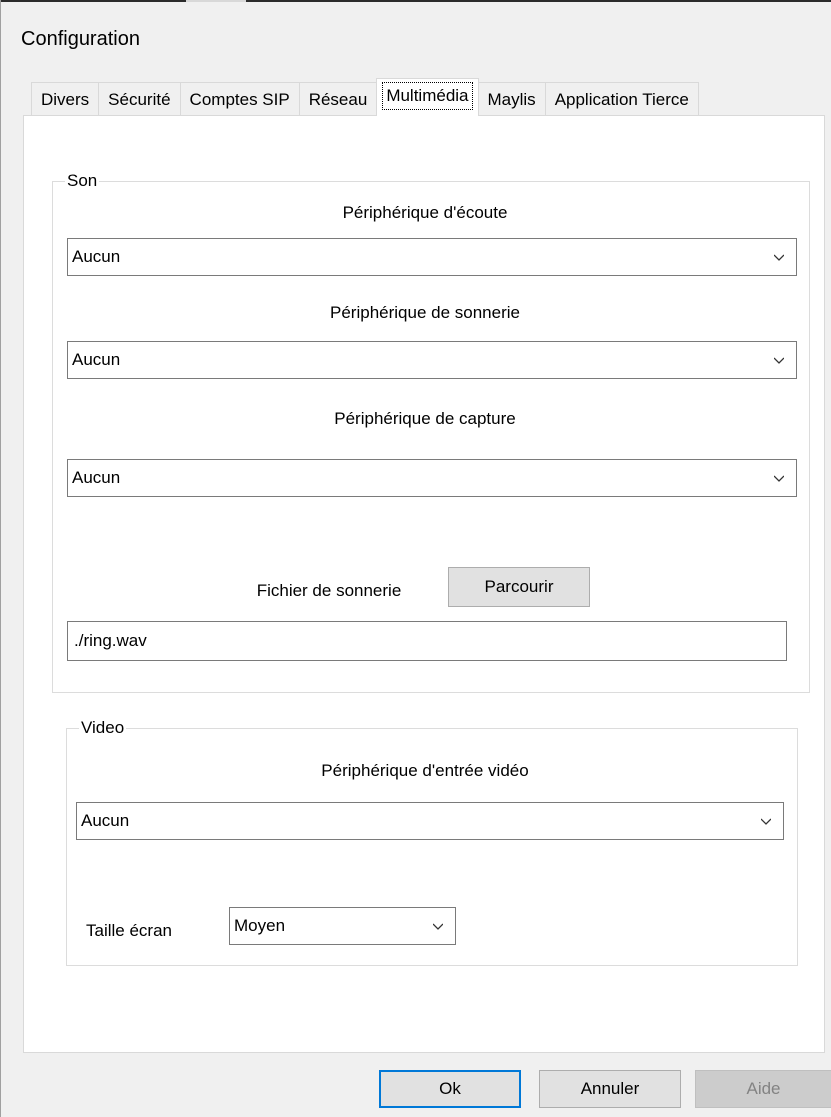  Describe the element at coordinates (329, 590) in the screenshot. I see `ringfile-label: Fichier de sonnerie` at that location.